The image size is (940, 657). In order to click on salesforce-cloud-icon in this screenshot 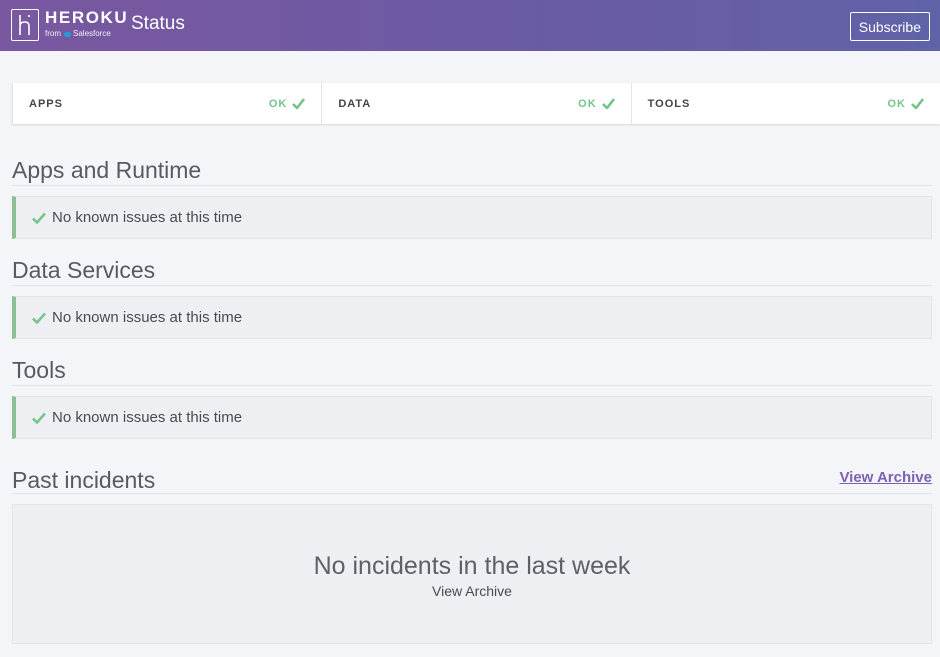, I will do `click(67, 34)`.